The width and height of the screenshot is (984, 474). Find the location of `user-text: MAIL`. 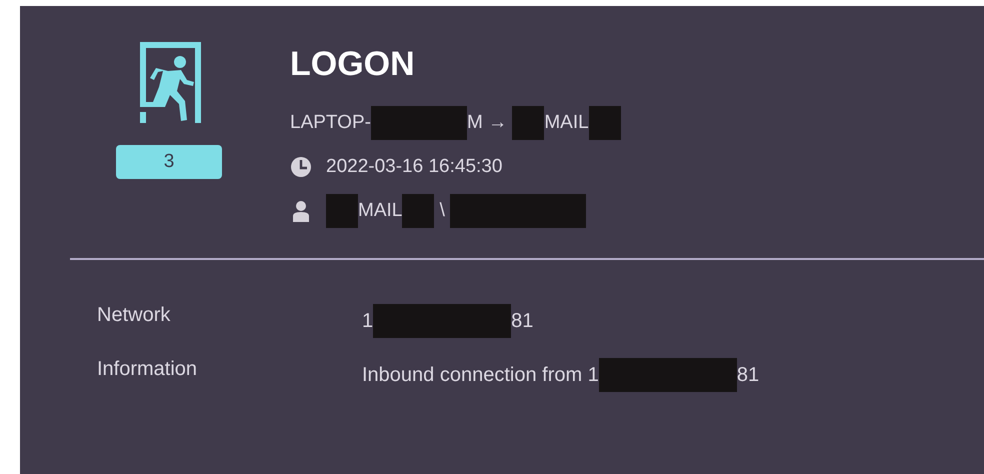

user-text: MAIL is located at coordinates (380, 211).